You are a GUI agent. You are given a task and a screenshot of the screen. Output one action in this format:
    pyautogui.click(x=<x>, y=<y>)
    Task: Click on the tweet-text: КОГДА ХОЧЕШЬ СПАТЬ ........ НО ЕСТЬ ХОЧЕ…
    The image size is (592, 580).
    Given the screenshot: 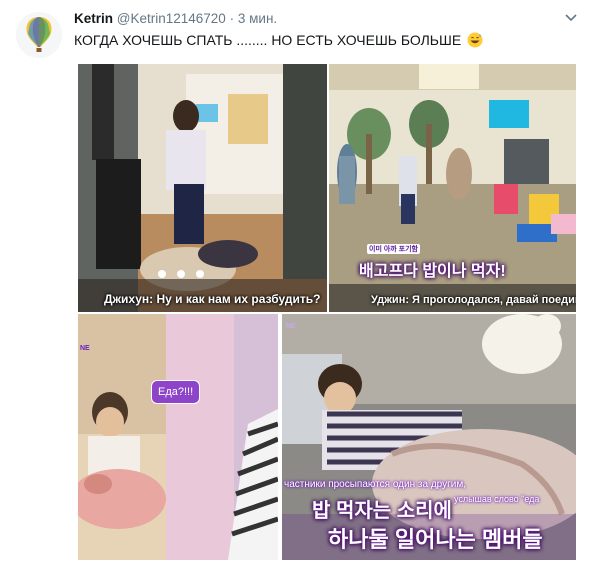 What is the action you would take?
    pyautogui.click(x=278, y=40)
    